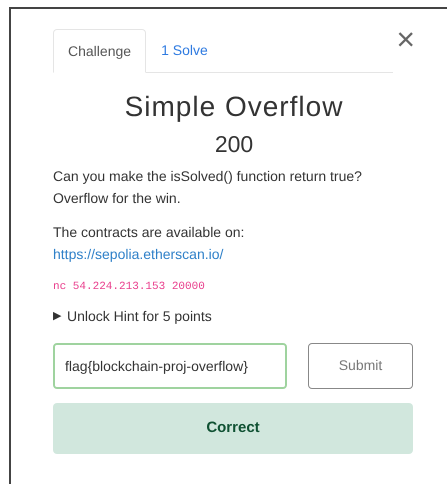 This screenshot has width=447, height=484. What do you see at coordinates (208, 187) in the screenshot?
I see `challenge-description: Can you make the isSolved() function return true? Overflow for the win.` at bounding box center [208, 187].